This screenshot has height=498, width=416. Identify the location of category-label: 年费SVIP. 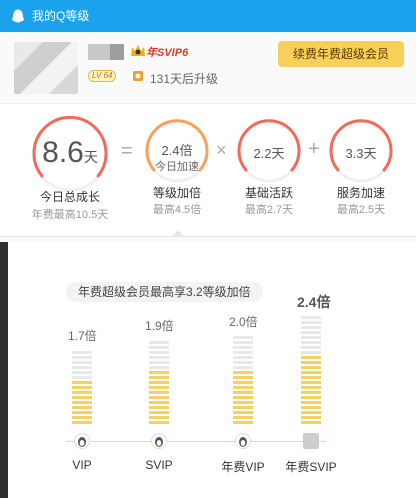
(311, 467).